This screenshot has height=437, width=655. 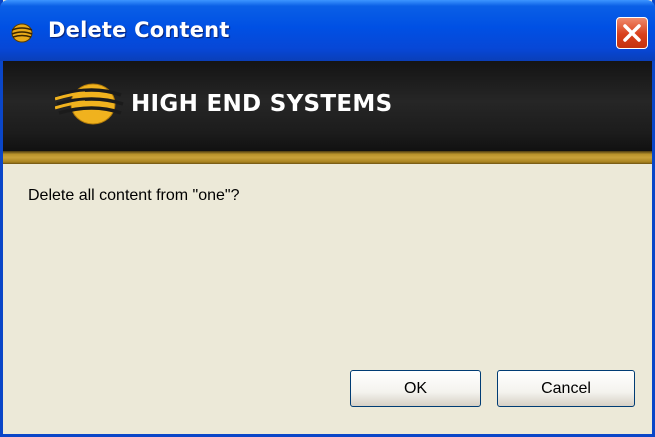 What do you see at coordinates (327, 30) in the screenshot?
I see `title-bar: Delete Content` at bounding box center [327, 30].